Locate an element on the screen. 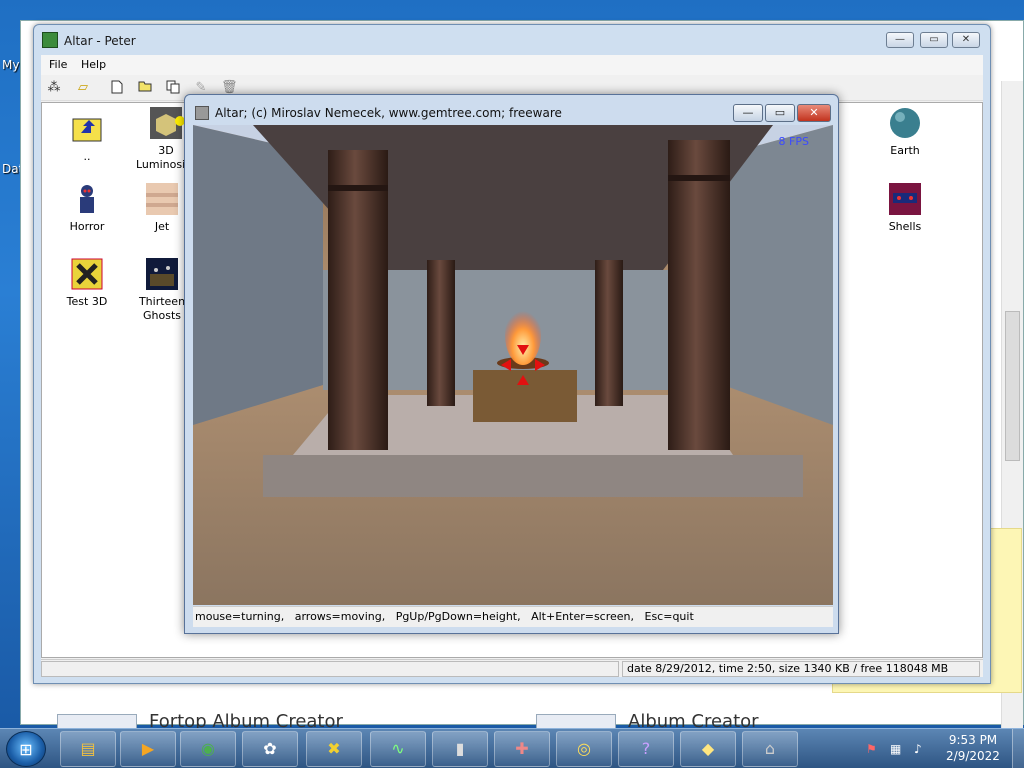 The width and height of the screenshot is (1024, 768). status-left-pane is located at coordinates (330, 669).